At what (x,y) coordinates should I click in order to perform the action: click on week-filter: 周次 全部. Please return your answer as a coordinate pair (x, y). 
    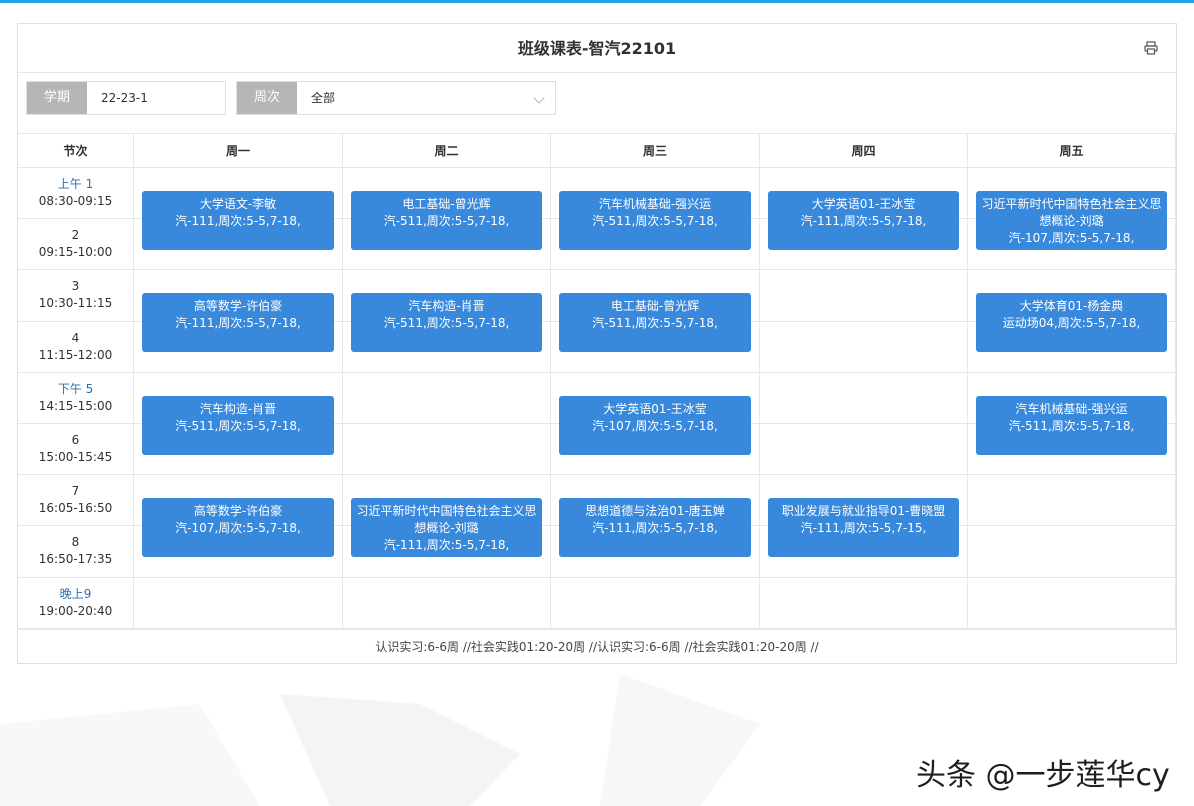
    Looking at the image, I should click on (396, 98).